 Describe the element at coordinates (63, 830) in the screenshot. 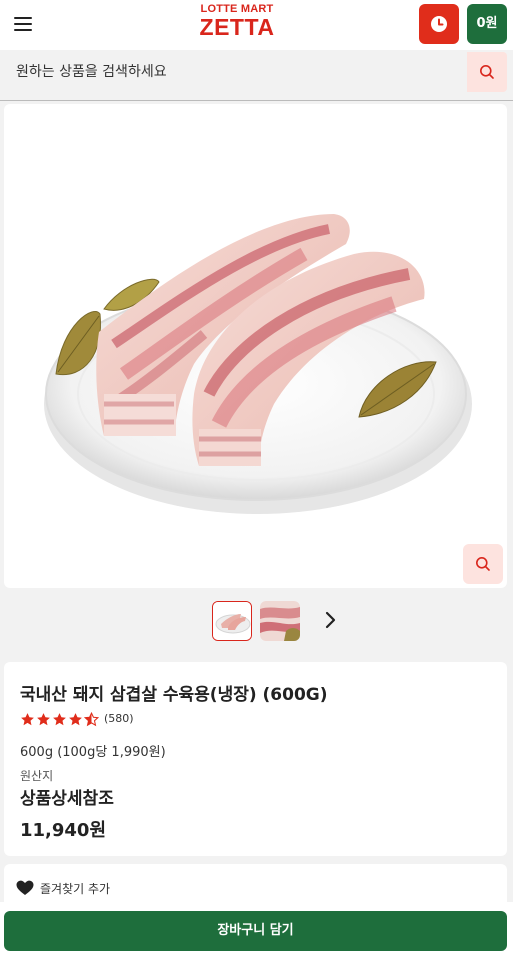

I see `product-price: 11,940원` at that location.